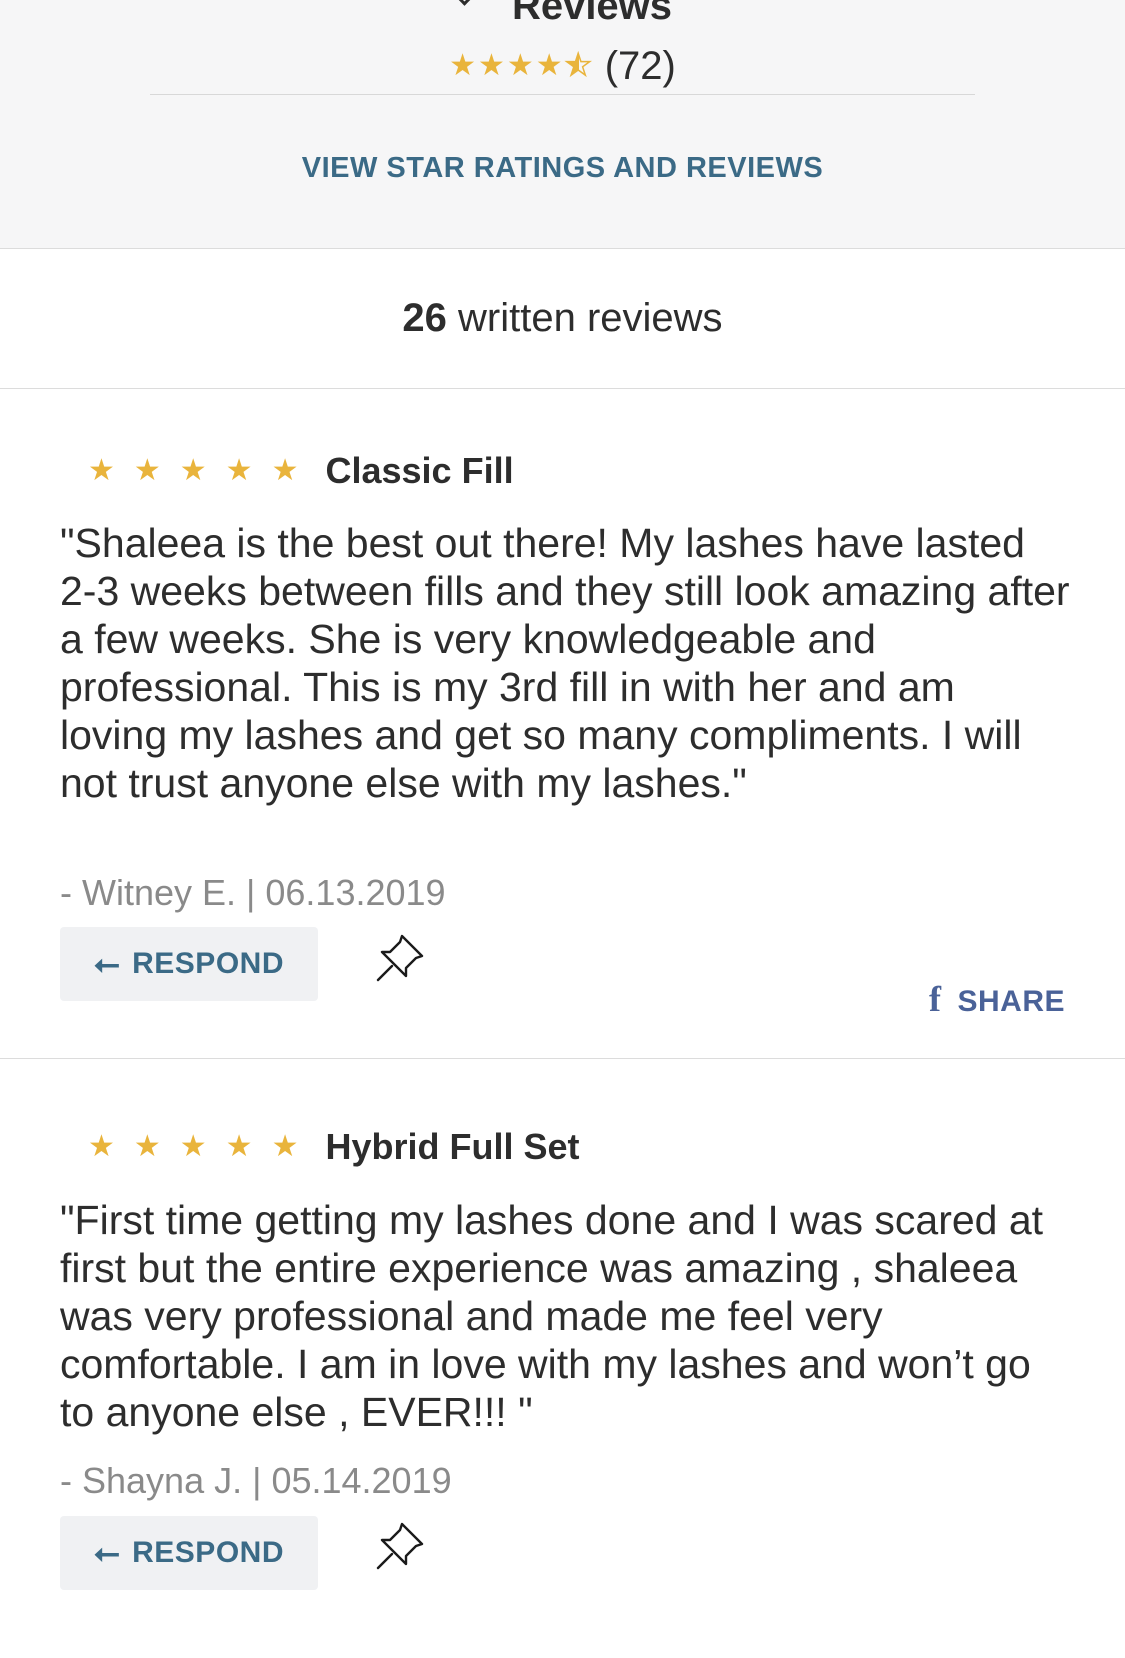 The image size is (1125, 1658). What do you see at coordinates (562, 168) in the screenshot?
I see `view-star-ratings-link: VIEW STAR RATINGS AND REVIEWS` at bounding box center [562, 168].